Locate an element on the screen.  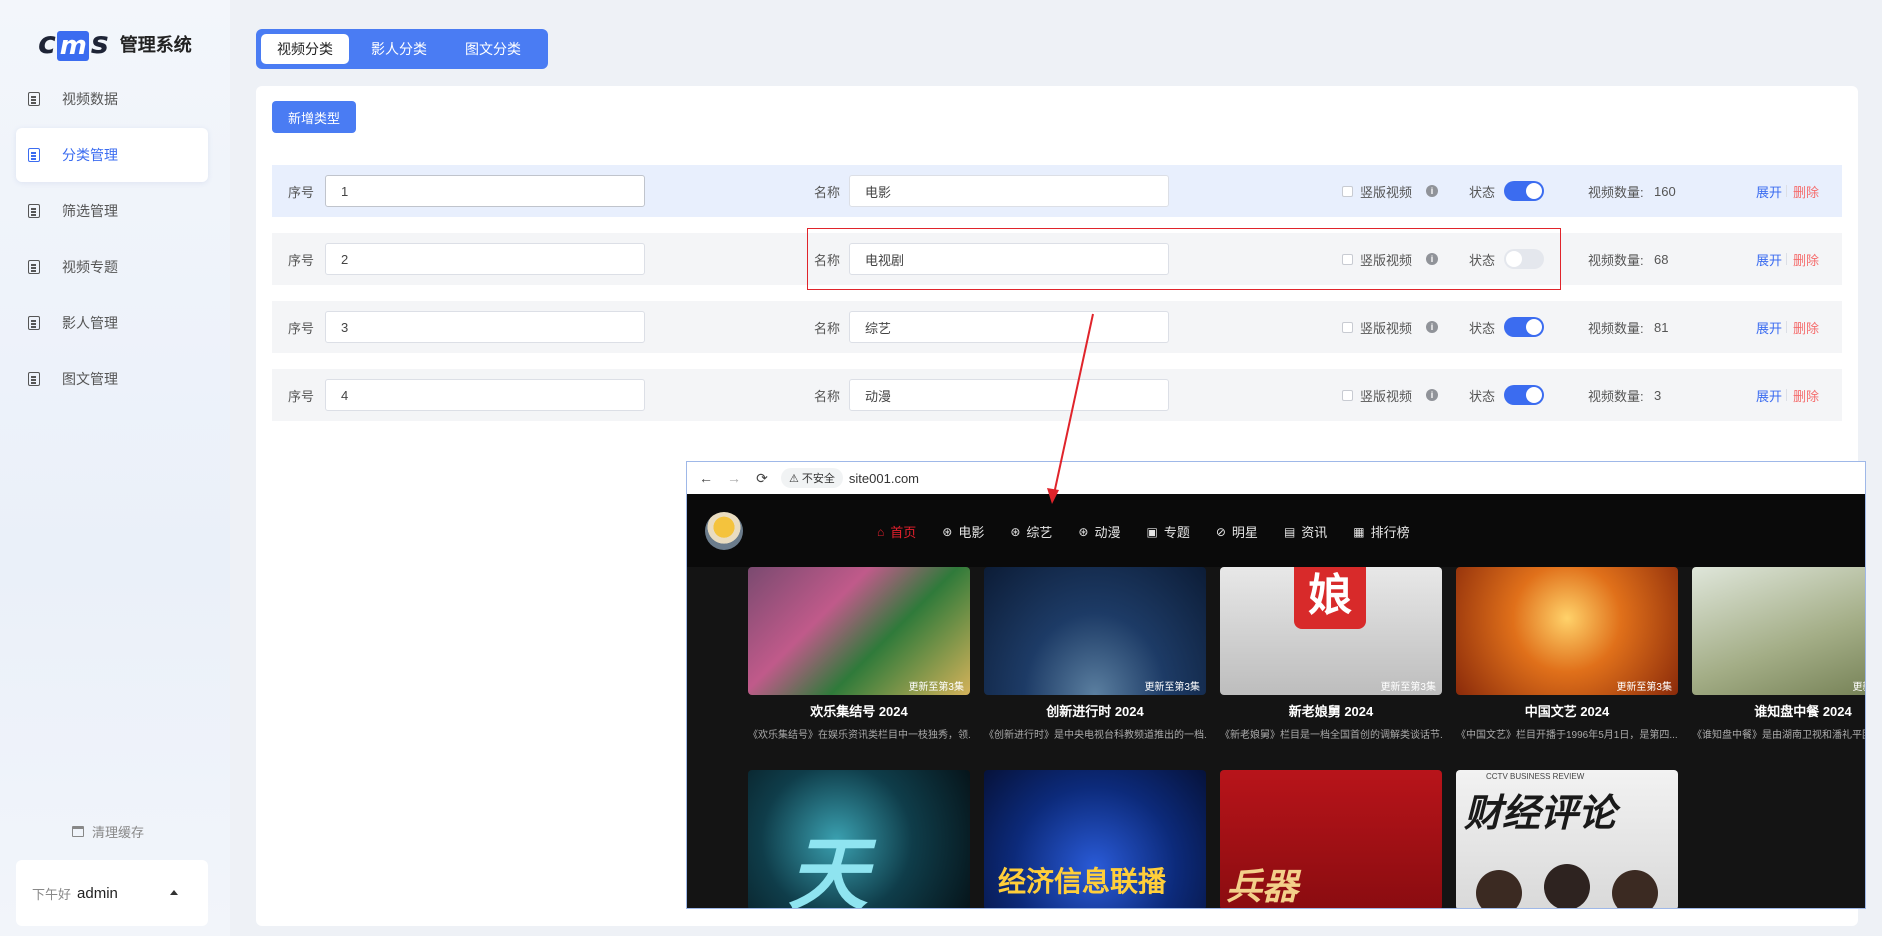
sidebar-item-label: 图文管理 is located at coordinates (90, 379).